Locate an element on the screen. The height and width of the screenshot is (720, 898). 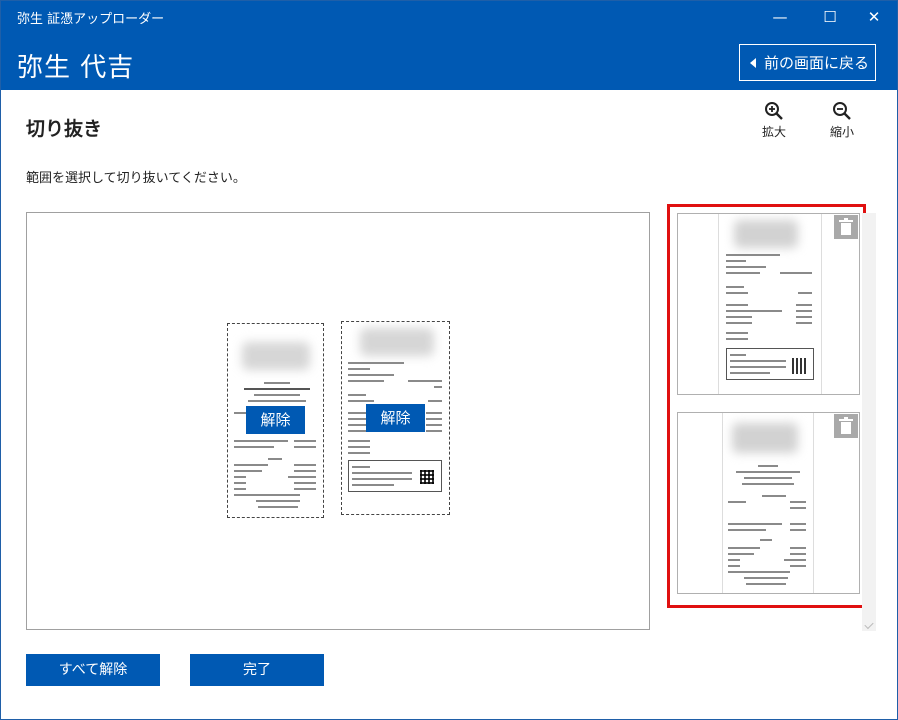
done-button: 完了 is located at coordinates (257, 670).